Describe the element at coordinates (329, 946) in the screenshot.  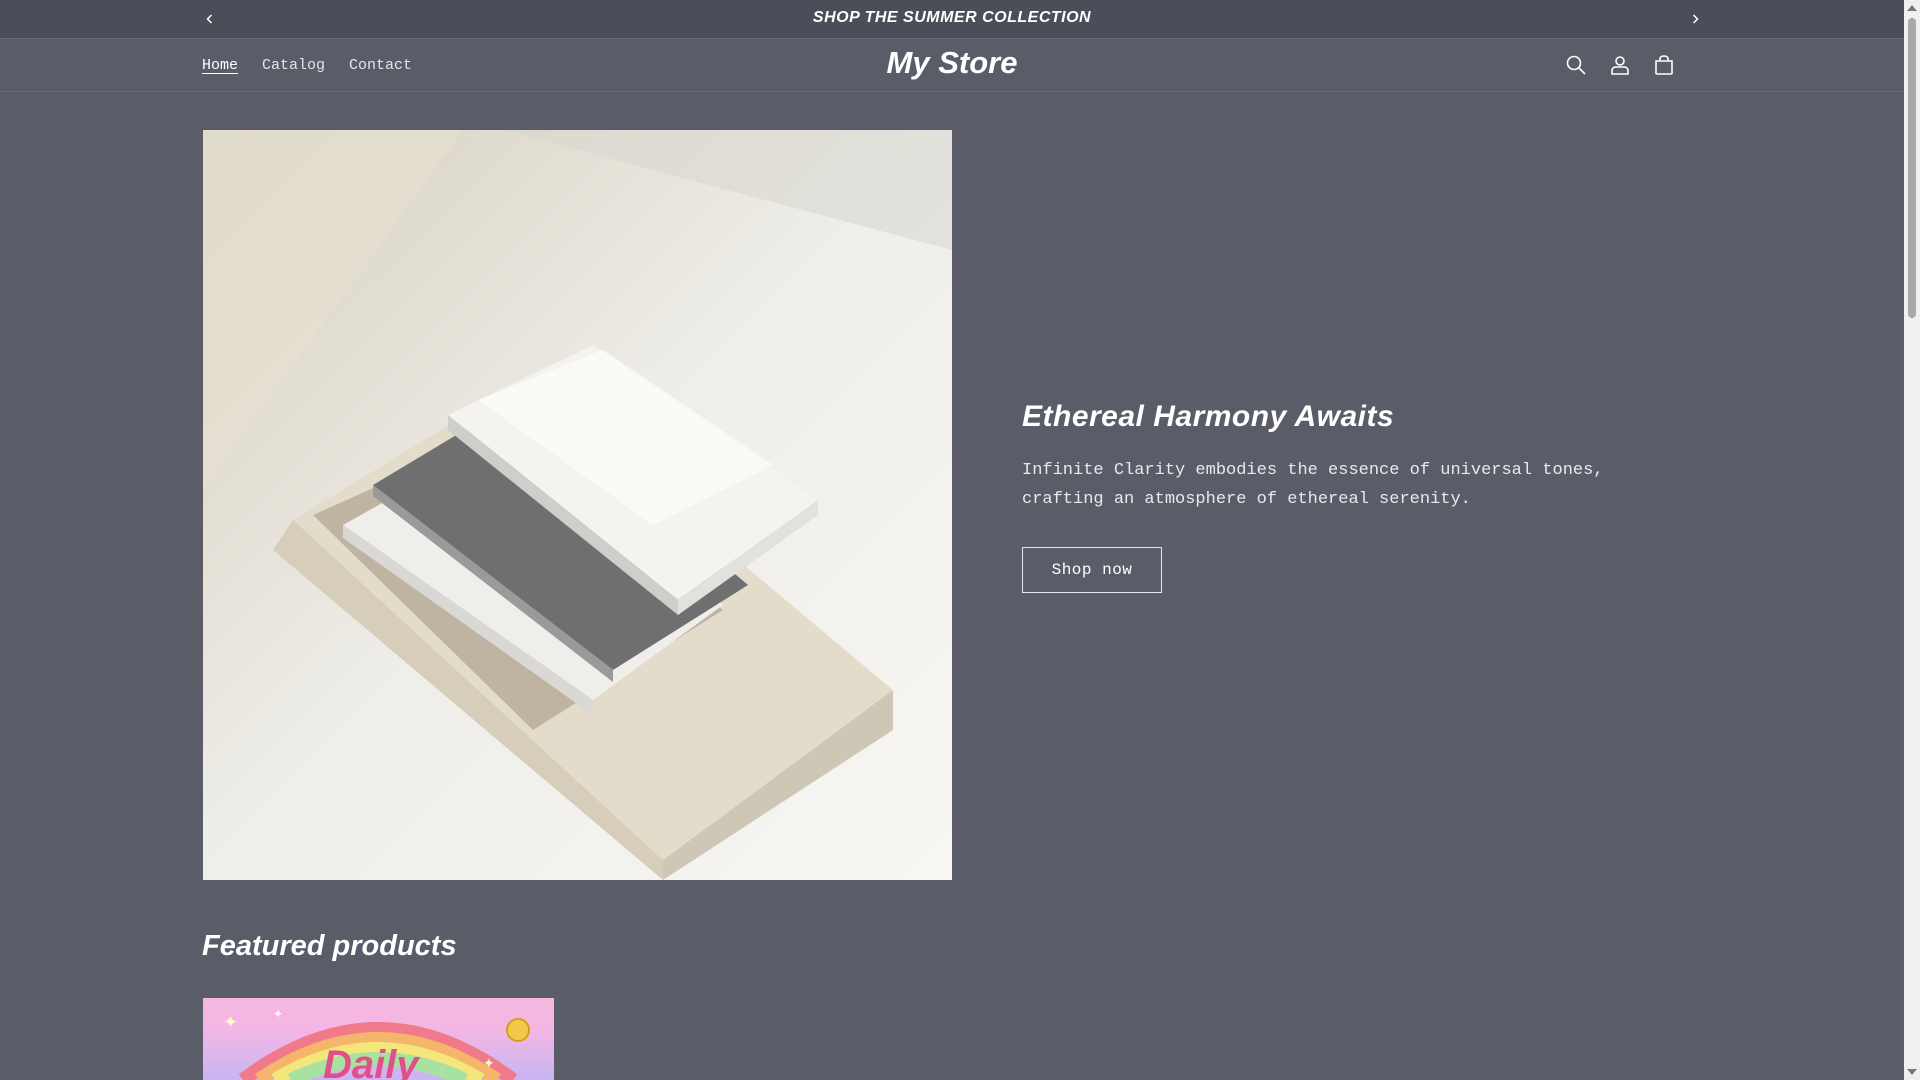
I see `featured-products-title: Featured products` at that location.